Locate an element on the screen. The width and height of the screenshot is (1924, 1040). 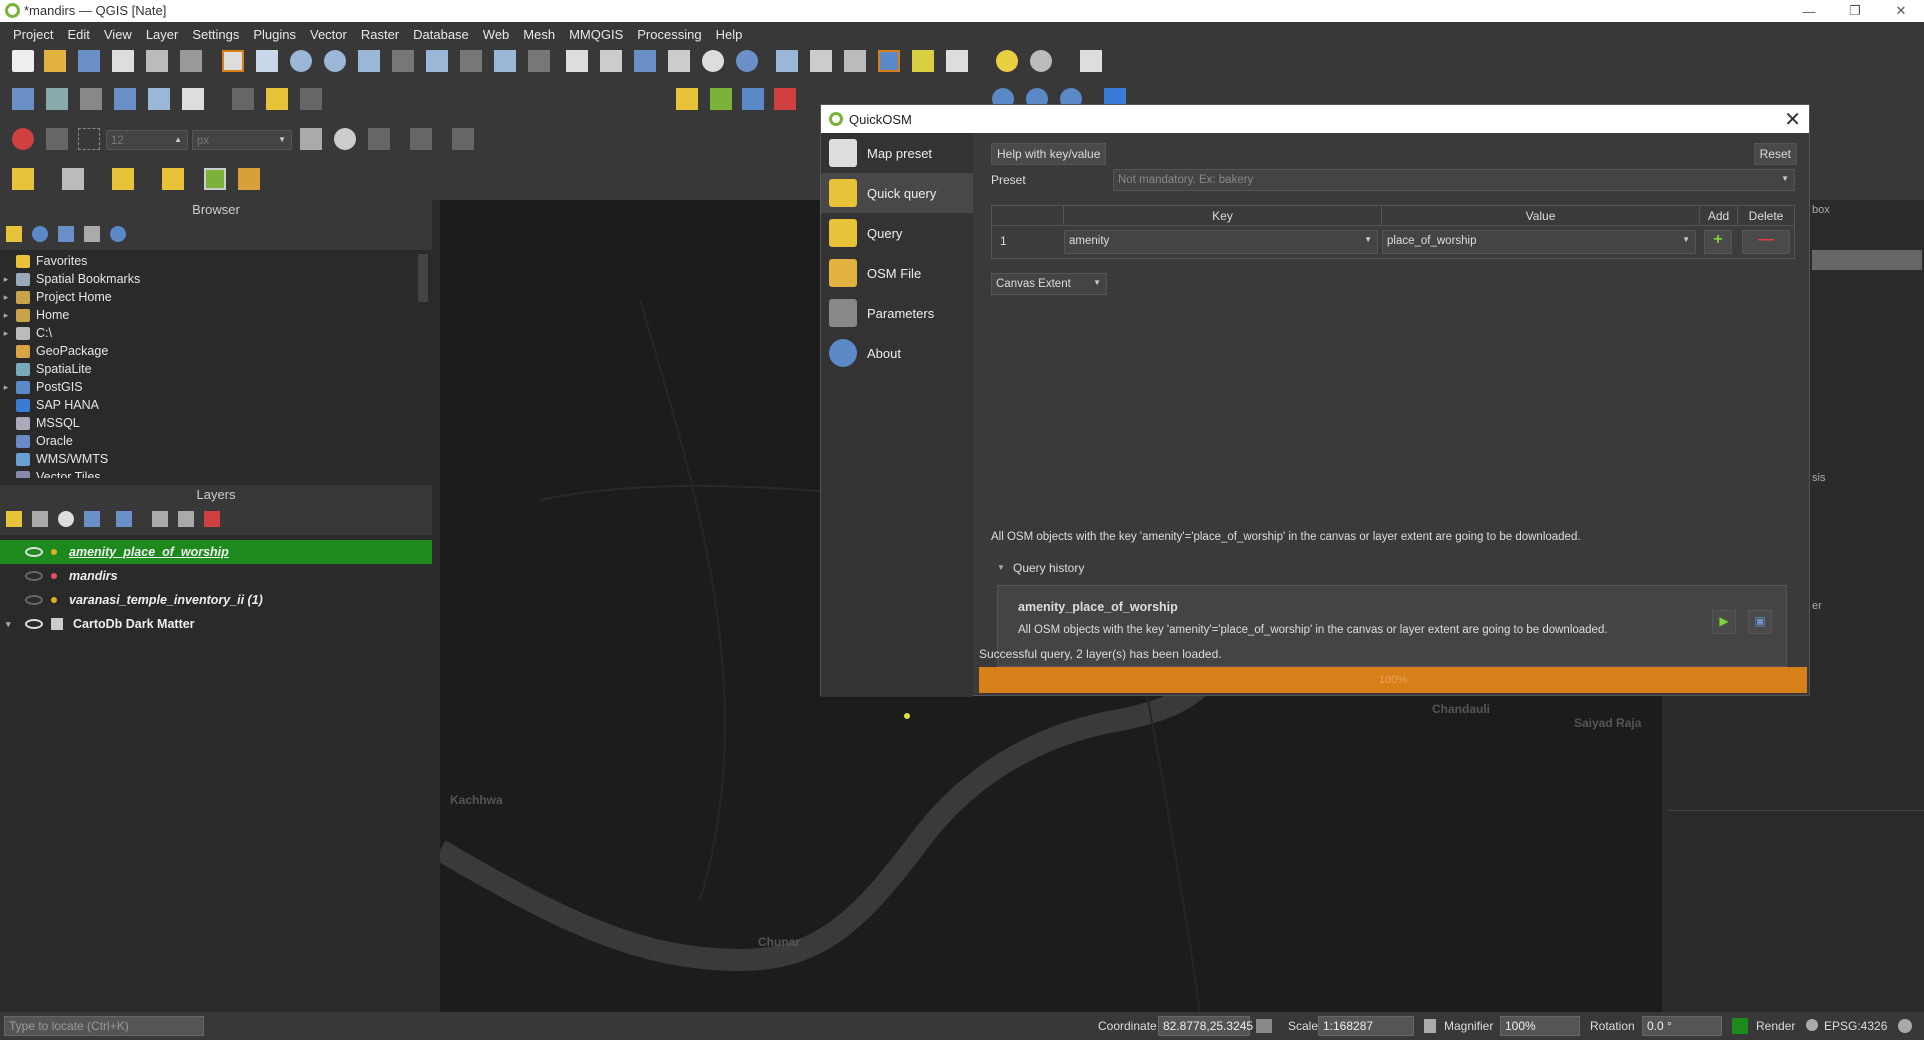
menu-layer: Layer is located at coordinates (162, 34).